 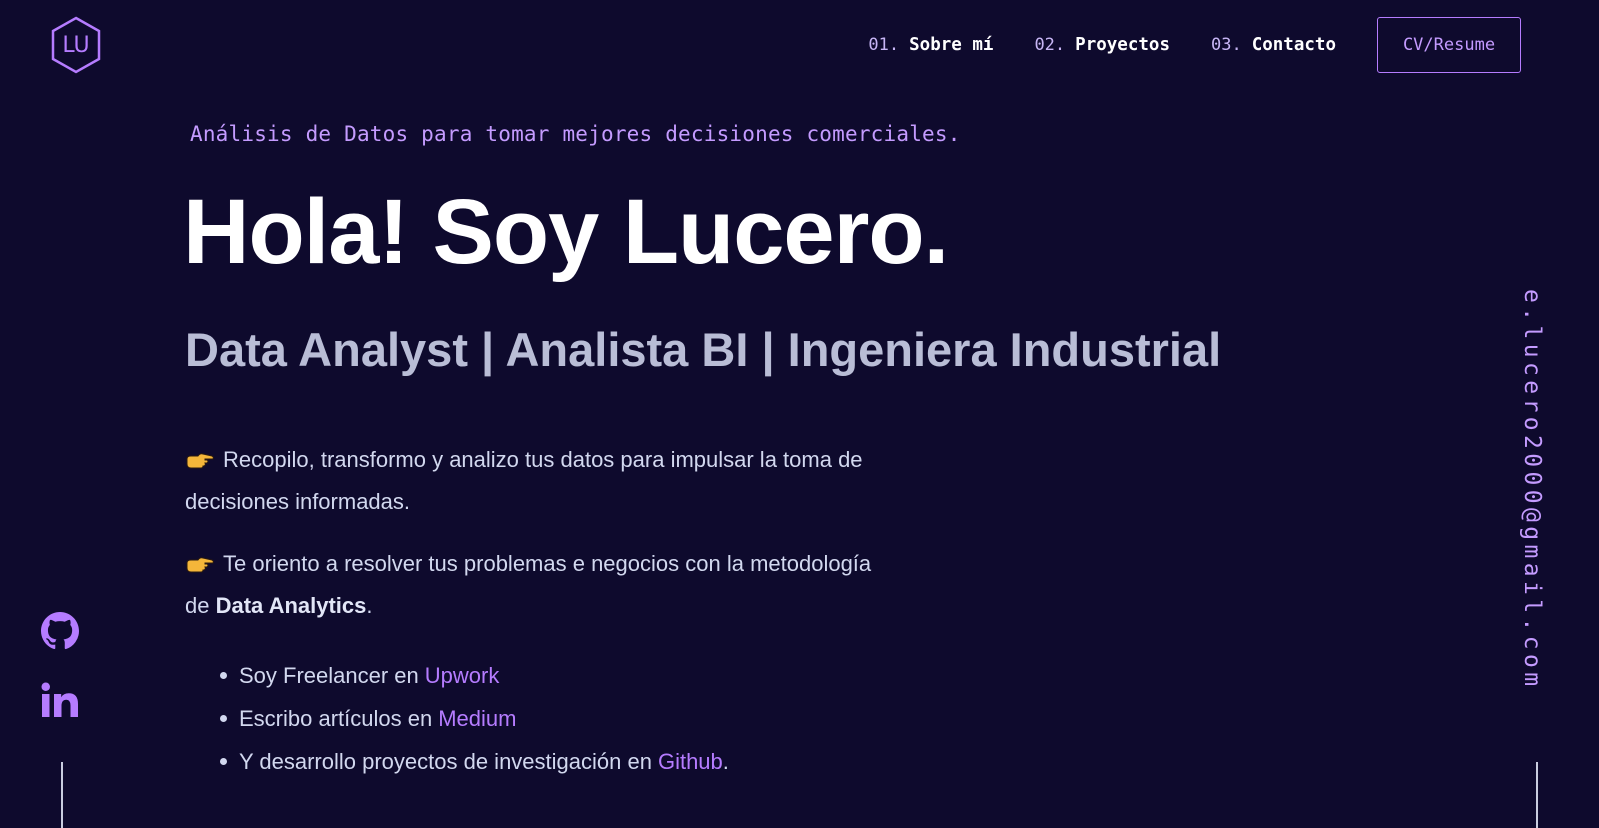 I want to click on list-item-text: Escribo artículos en, so click(x=336, y=718).